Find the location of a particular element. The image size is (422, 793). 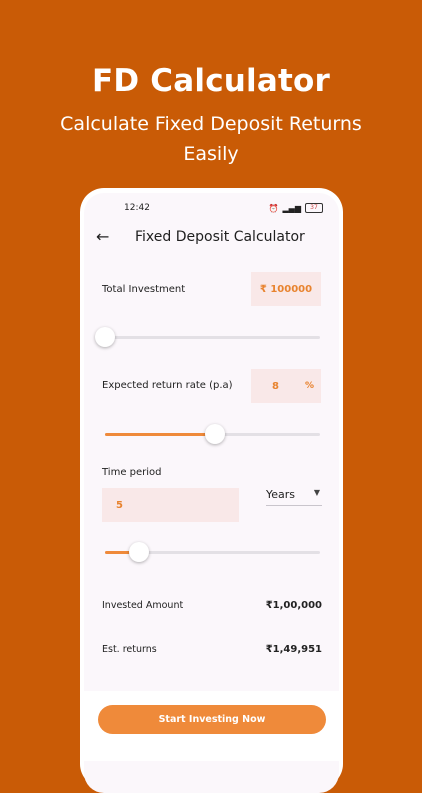

battery-icon: 37 is located at coordinates (314, 208).